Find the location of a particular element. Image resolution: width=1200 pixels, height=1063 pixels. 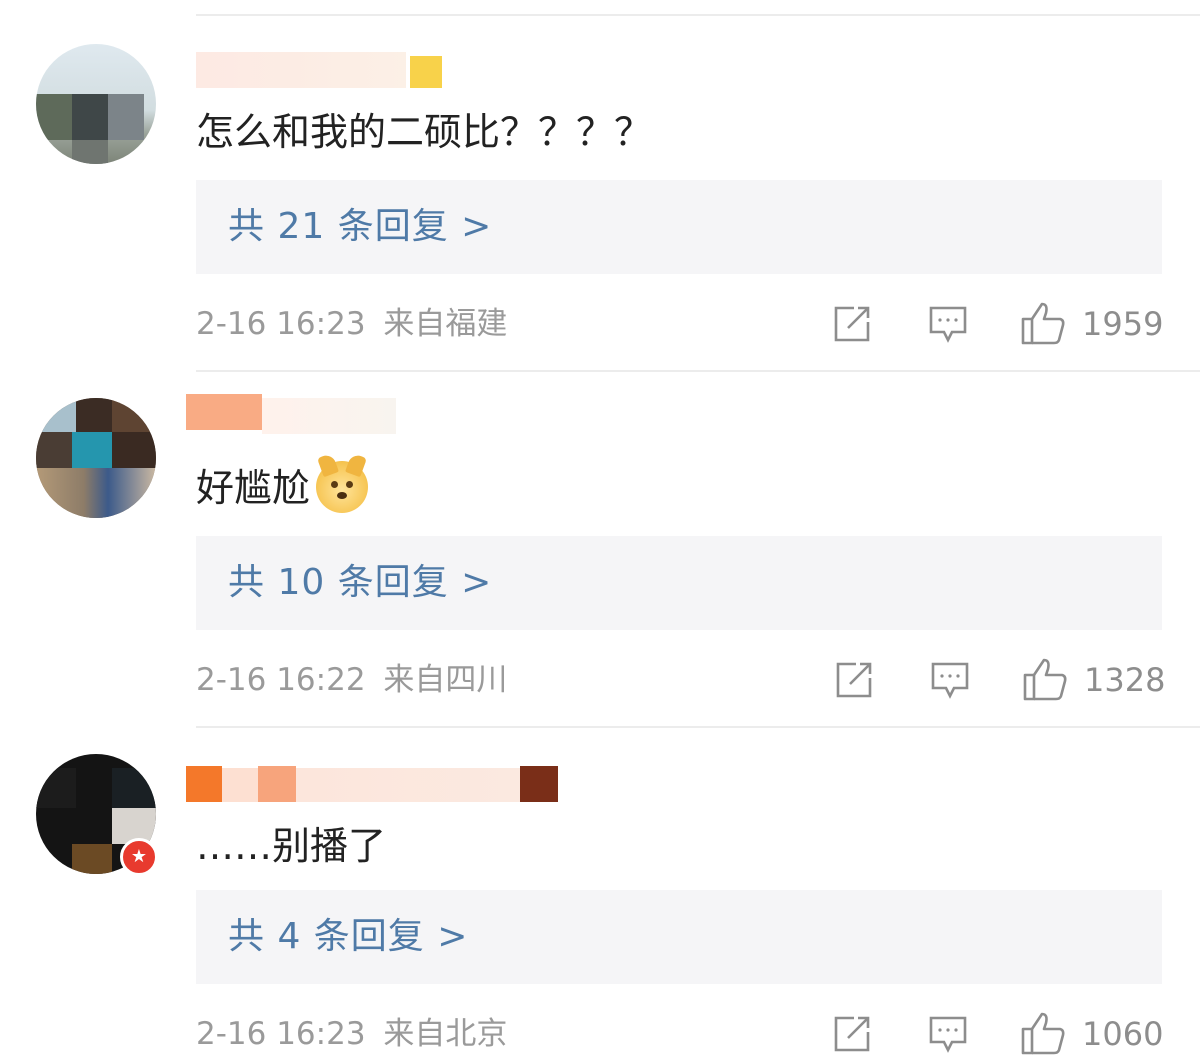

reply-count-link: 共 4 条回复 > is located at coordinates (348, 937).